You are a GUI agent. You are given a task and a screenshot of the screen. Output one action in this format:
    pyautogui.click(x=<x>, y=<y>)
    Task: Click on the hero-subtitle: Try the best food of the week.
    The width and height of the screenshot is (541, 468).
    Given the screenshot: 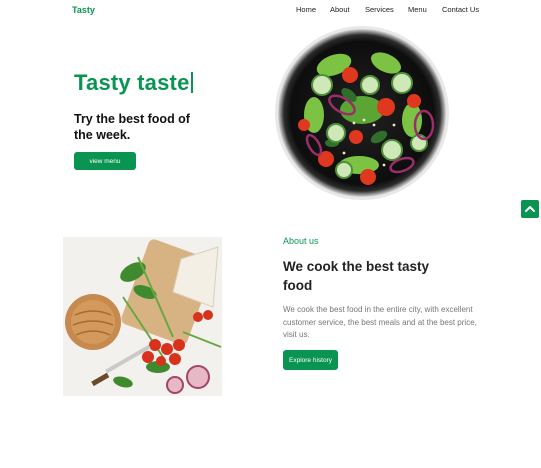 What is the action you would take?
    pyautogui.click(x=132, y=127)
    